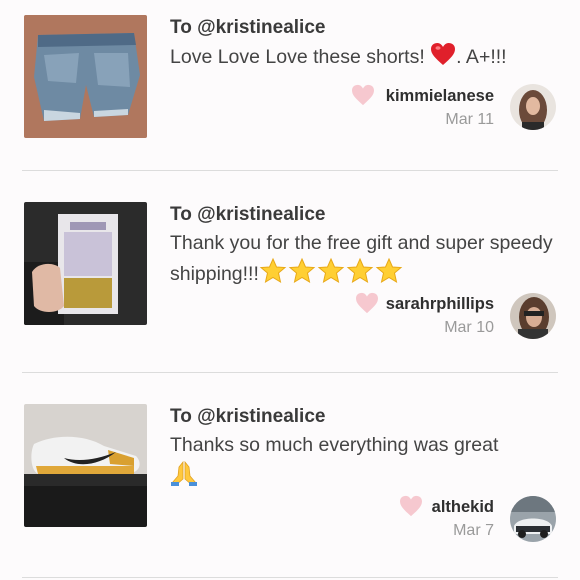 This screenshot has width=580, height=580. I want to click on review-photo-denim-shorts, so click(85, 76).